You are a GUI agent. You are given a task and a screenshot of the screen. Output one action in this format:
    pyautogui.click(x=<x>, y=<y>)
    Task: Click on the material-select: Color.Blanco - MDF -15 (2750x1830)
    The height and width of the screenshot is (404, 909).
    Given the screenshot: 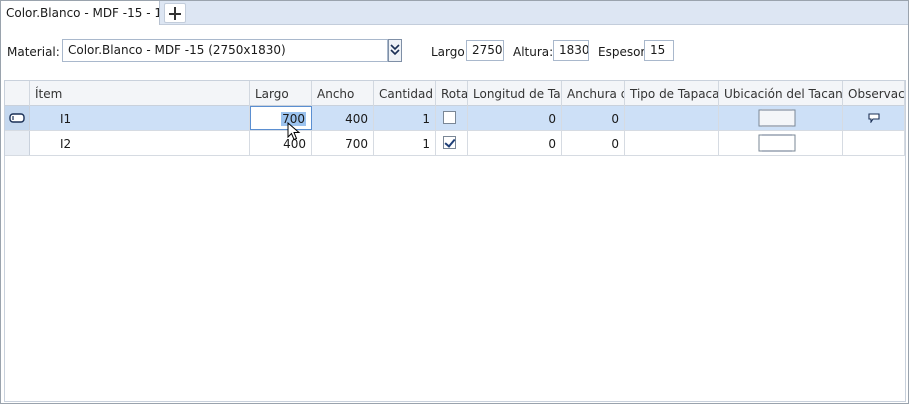 What is the action you would take?
    pyautogui.click(x=225, y=50)
    